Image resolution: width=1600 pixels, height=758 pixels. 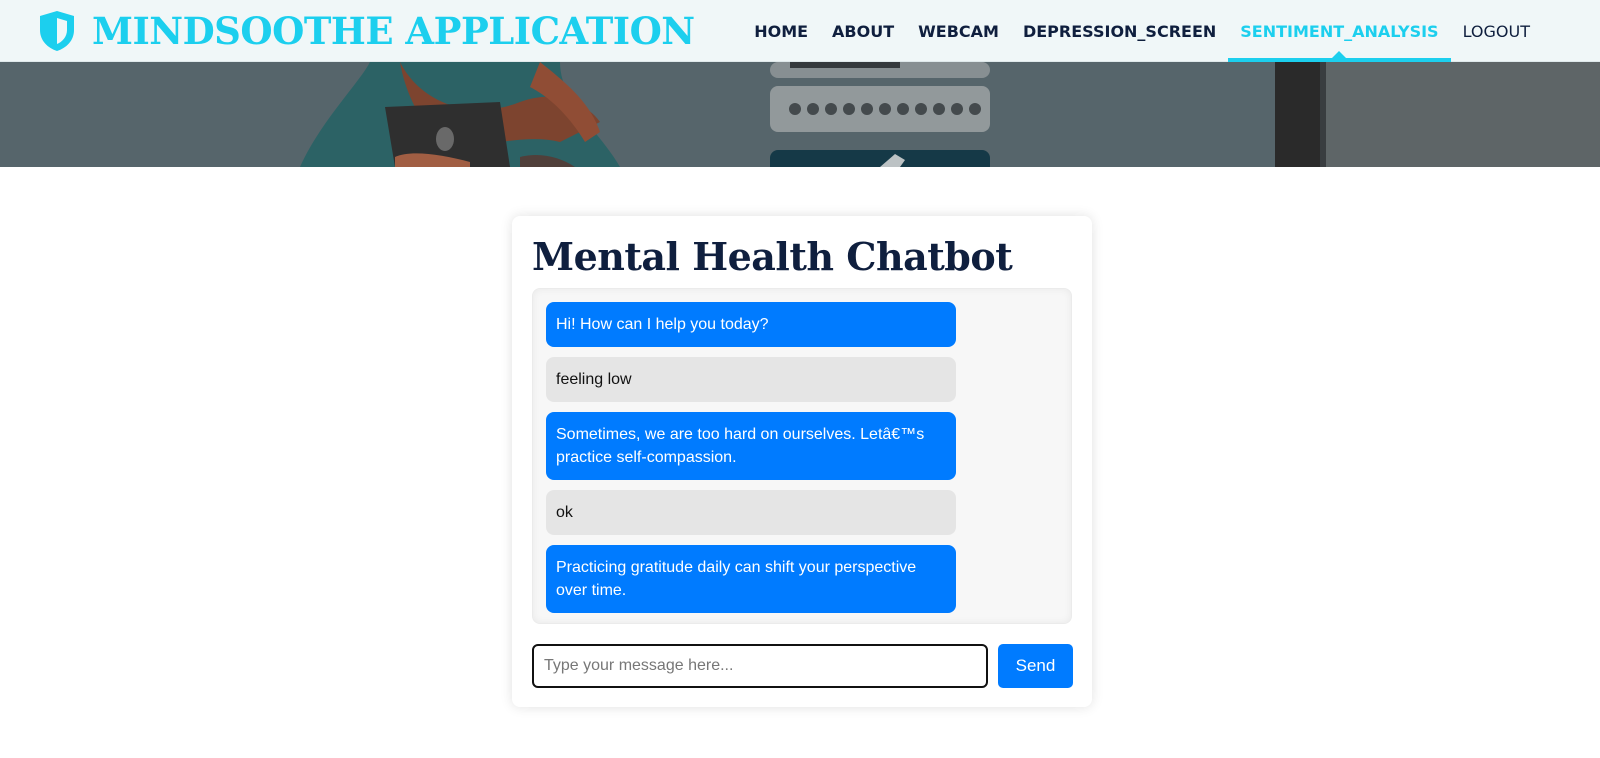 What do you see at coordinates (58, 31) in the screenshot?
I see `shield-icon` at bounding box center [58, 31].